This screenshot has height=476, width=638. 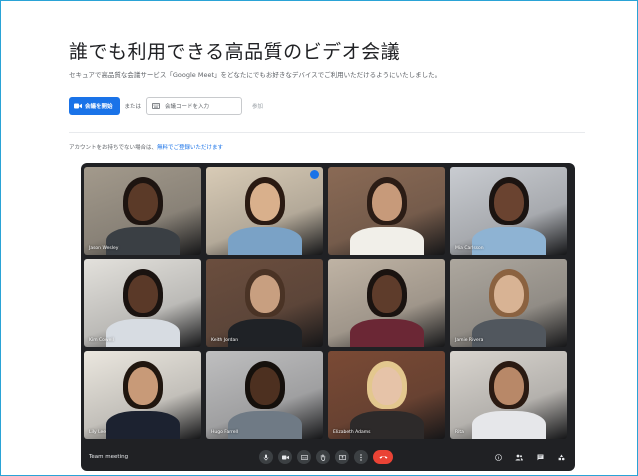 I want to click on participant-tile: Kim Cowell, so click(x=142, y=303).